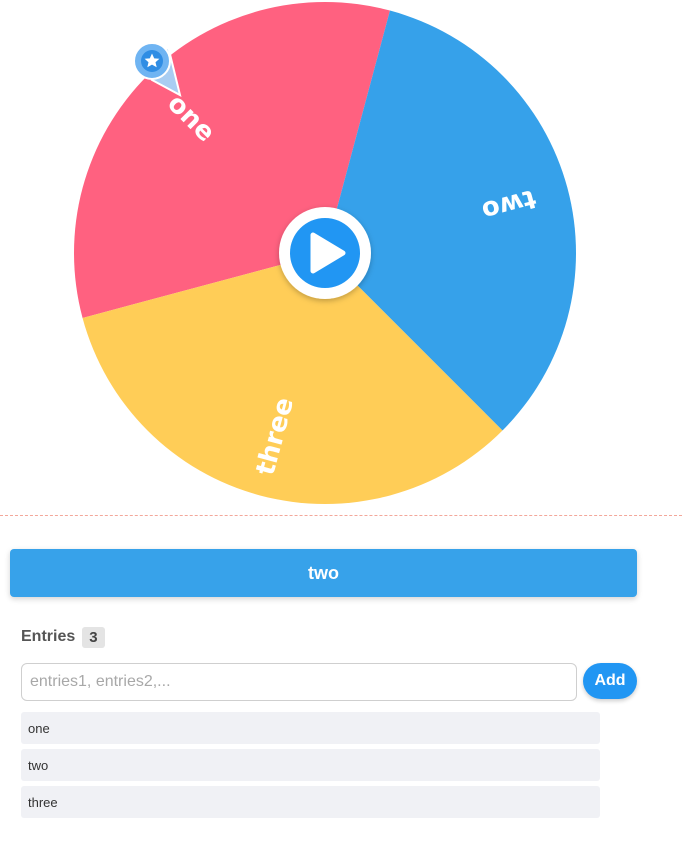 The height and width of the screenshot is (858, 682). I want to click on entries-list: one two three, so click(310, 767).